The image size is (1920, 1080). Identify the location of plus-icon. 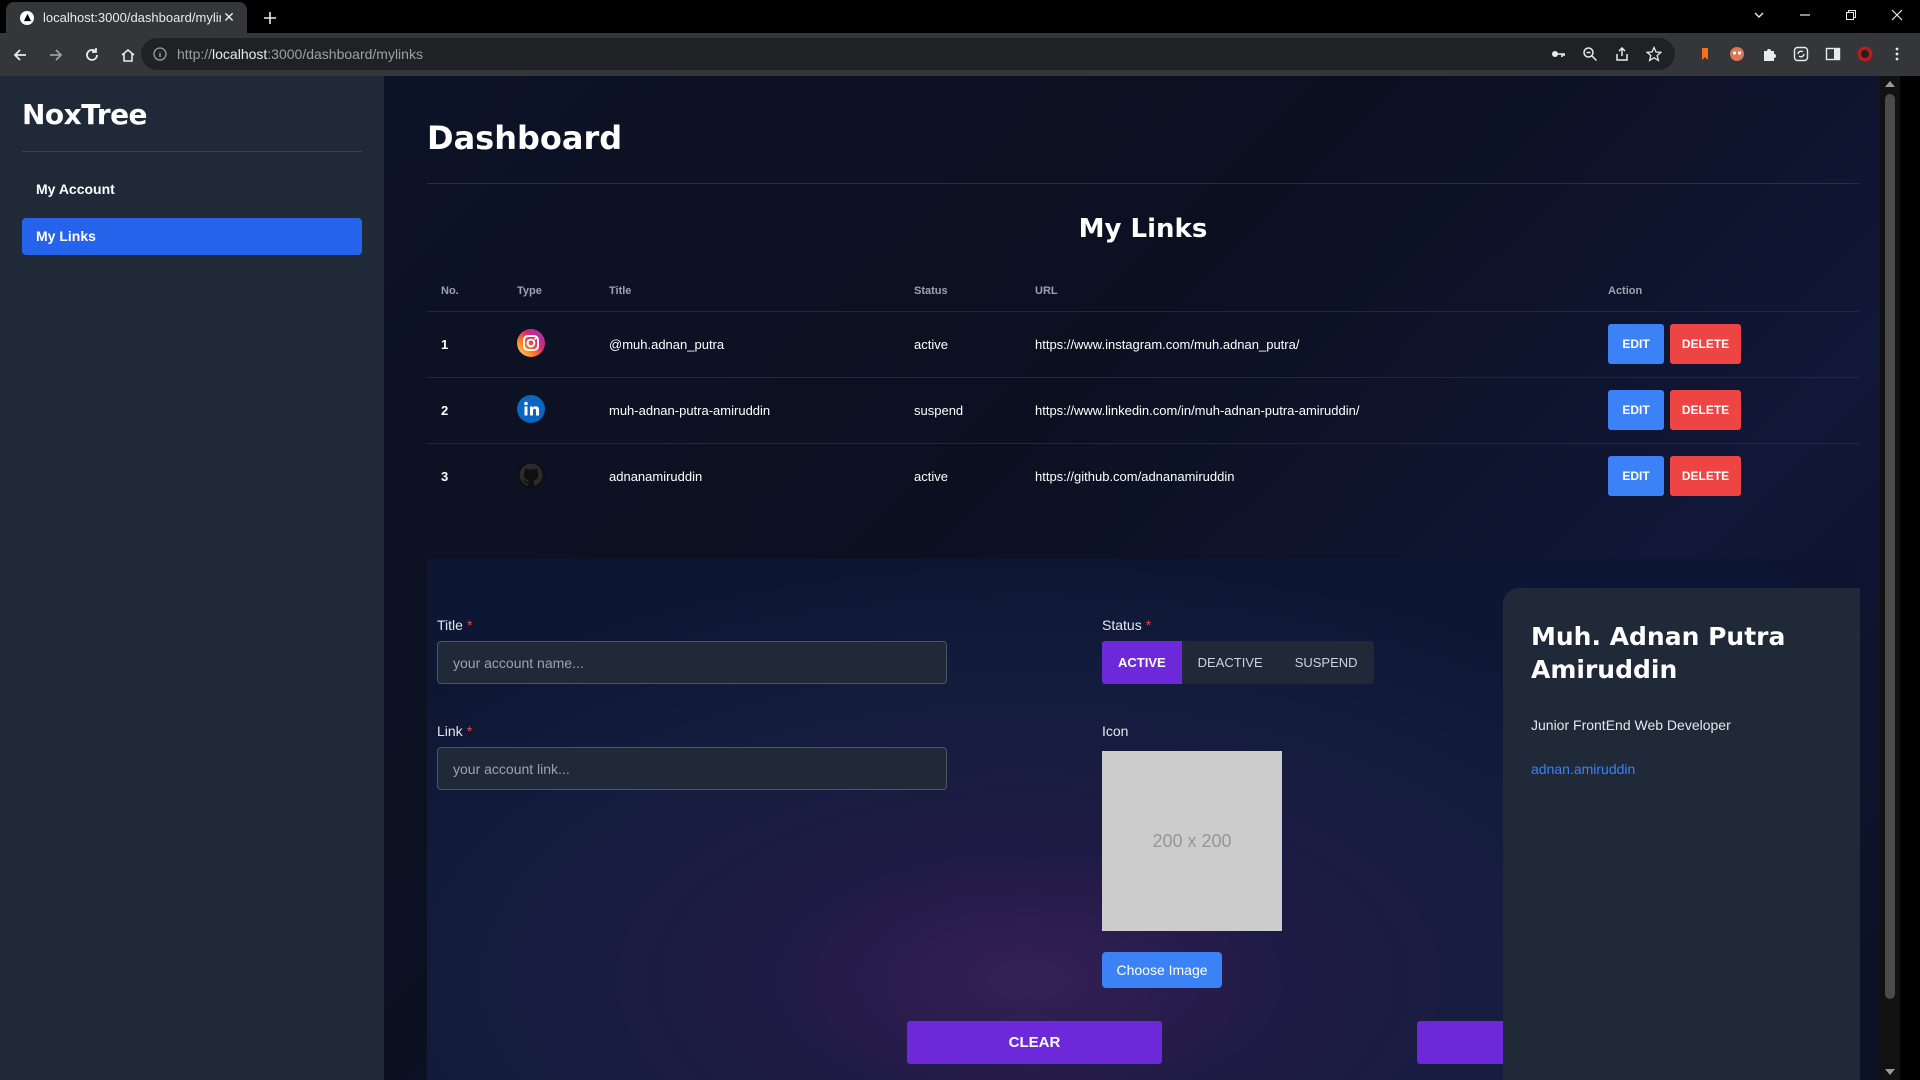
(270, 18).